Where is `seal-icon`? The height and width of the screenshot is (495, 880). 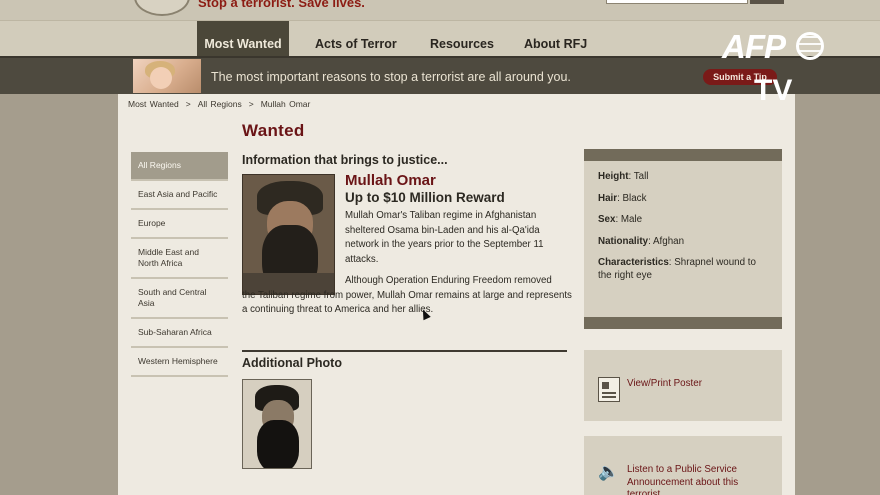
seal-icon is located at coordinates (162, 8).